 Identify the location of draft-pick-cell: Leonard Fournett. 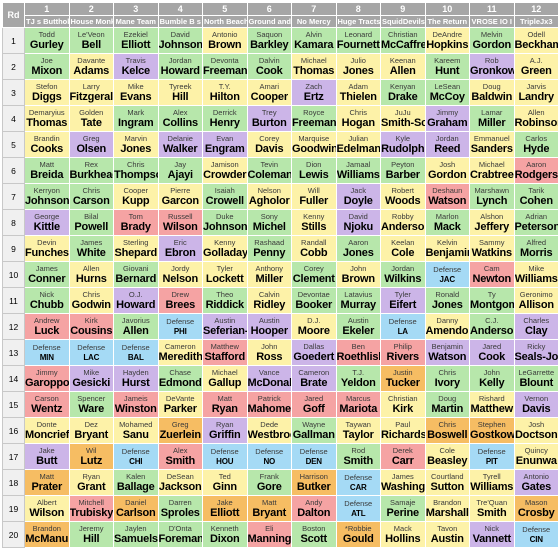
(358, 40).